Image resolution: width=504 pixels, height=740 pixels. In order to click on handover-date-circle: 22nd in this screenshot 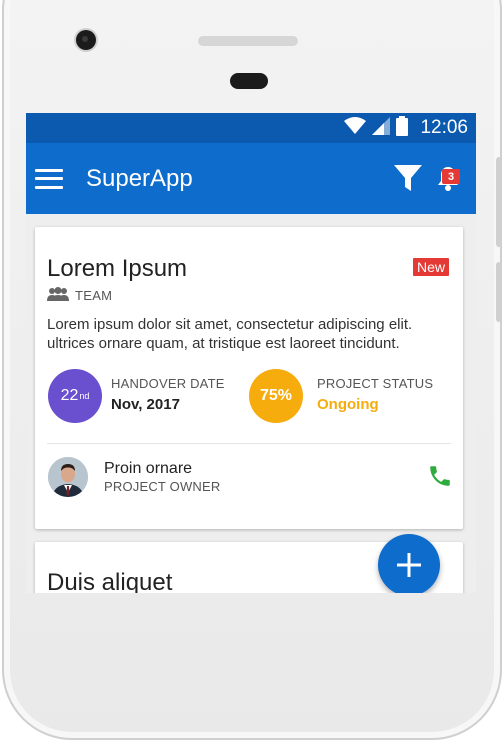, I will do `click(75, 396)`.